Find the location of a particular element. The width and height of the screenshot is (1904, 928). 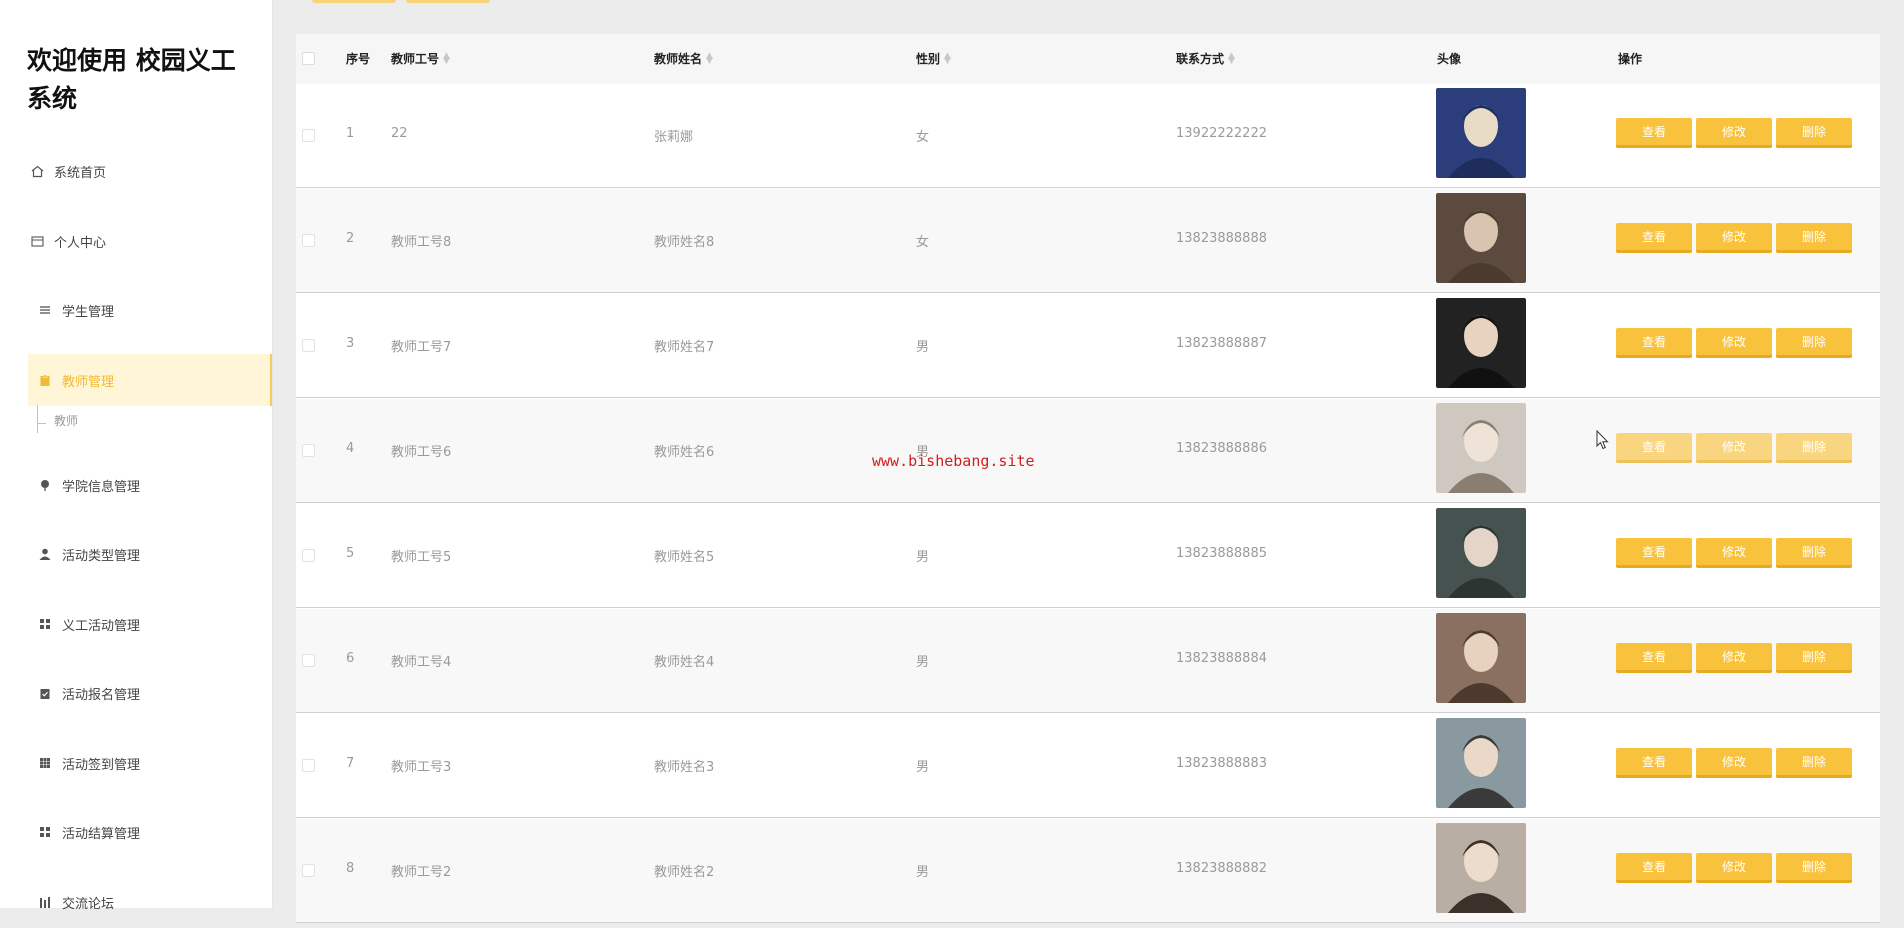

cell-teacher-name: 教师姓名4 is located at coordinates (684, 662).